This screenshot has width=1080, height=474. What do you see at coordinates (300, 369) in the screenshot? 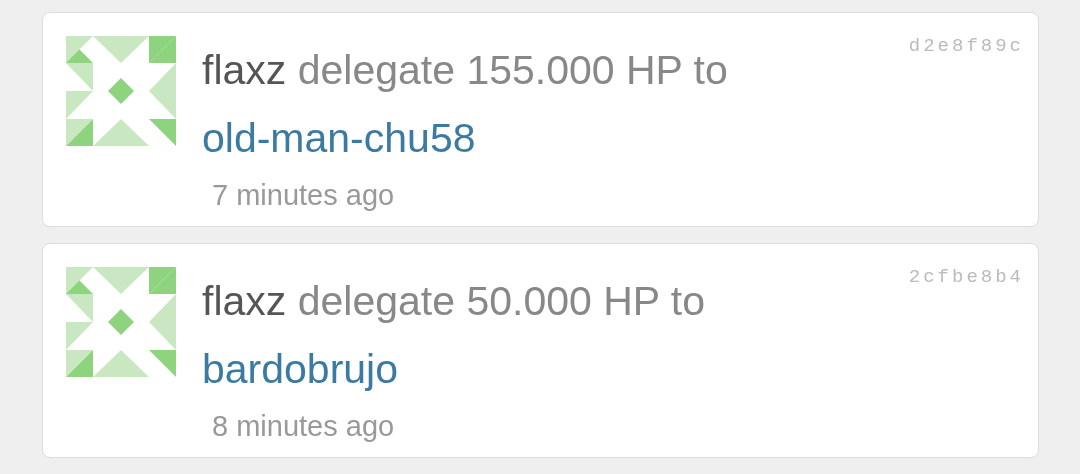
I see `account-link: bardobrujo` at bounding box center [300, 369].